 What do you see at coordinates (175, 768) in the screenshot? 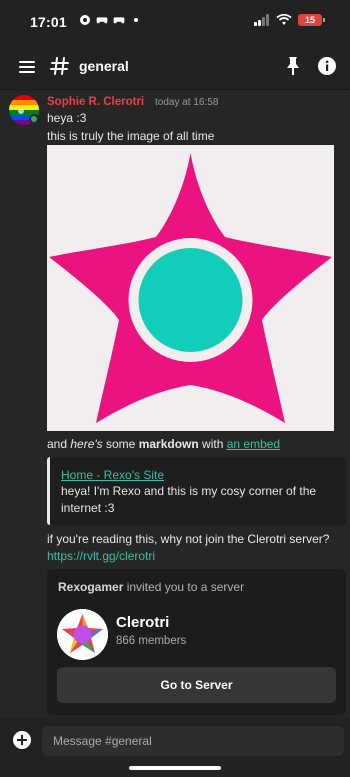
I see `home-indicator` at bounding box center [175, 768].